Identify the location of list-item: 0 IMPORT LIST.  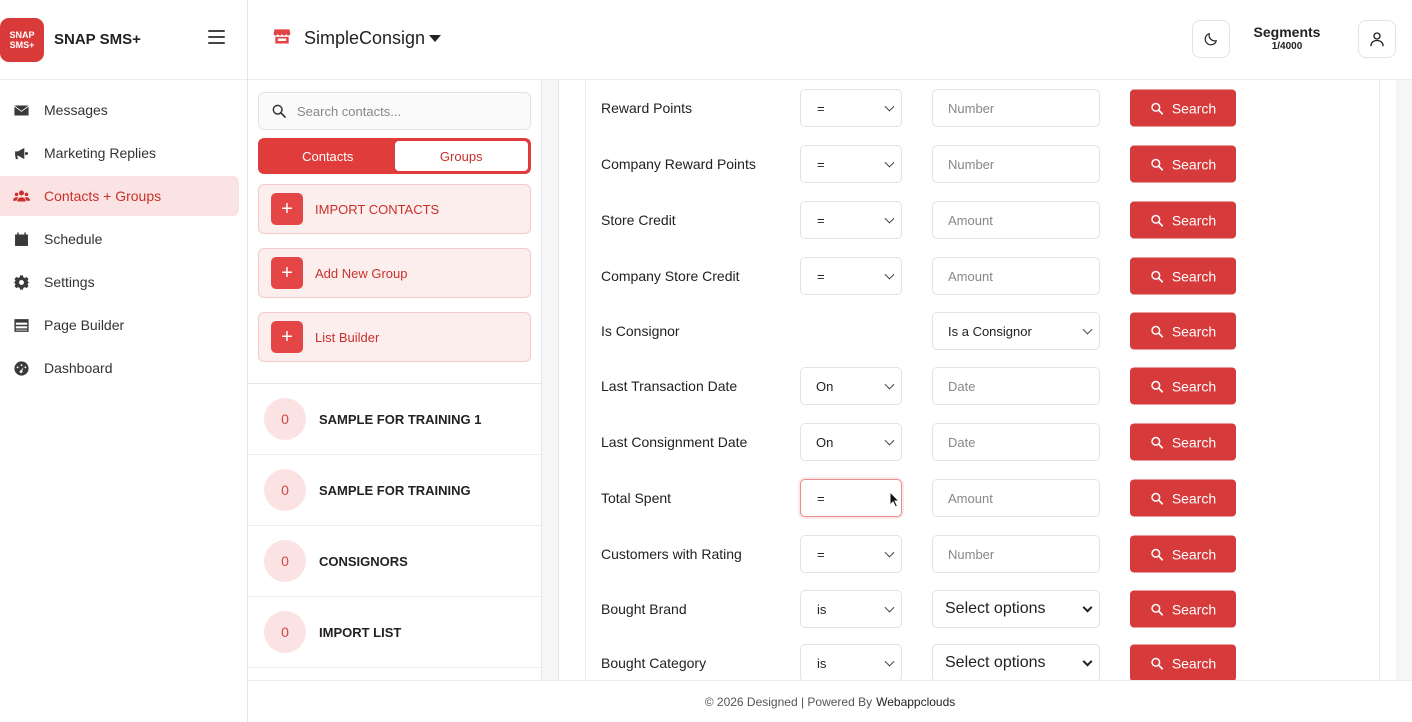
(394, 632).